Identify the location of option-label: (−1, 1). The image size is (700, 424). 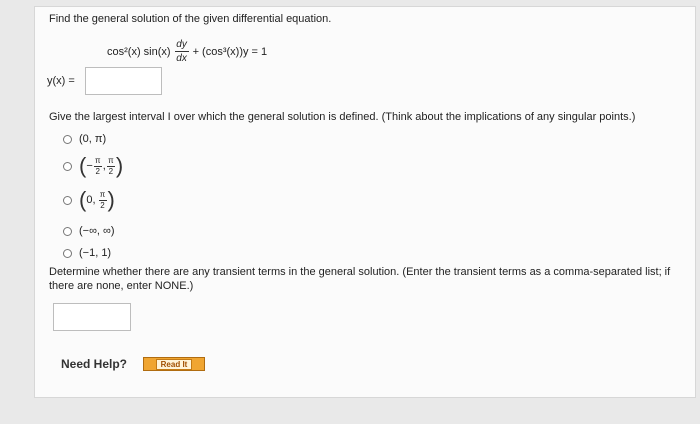
(95, 253).